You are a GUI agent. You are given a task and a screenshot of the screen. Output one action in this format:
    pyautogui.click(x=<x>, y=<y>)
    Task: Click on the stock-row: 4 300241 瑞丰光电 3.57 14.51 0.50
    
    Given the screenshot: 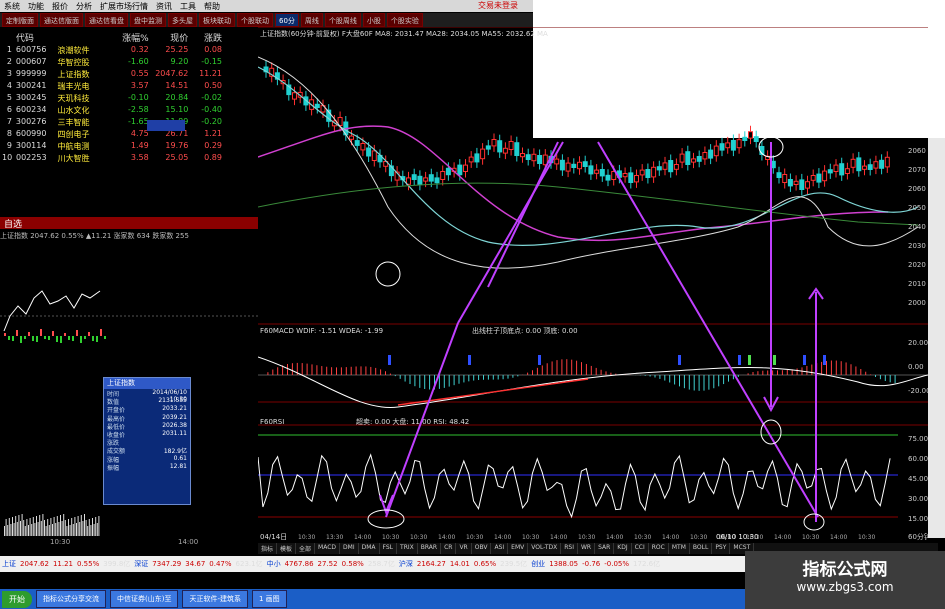 What is the action you would take?
    pyautogui.click(x=112, y=87)
    